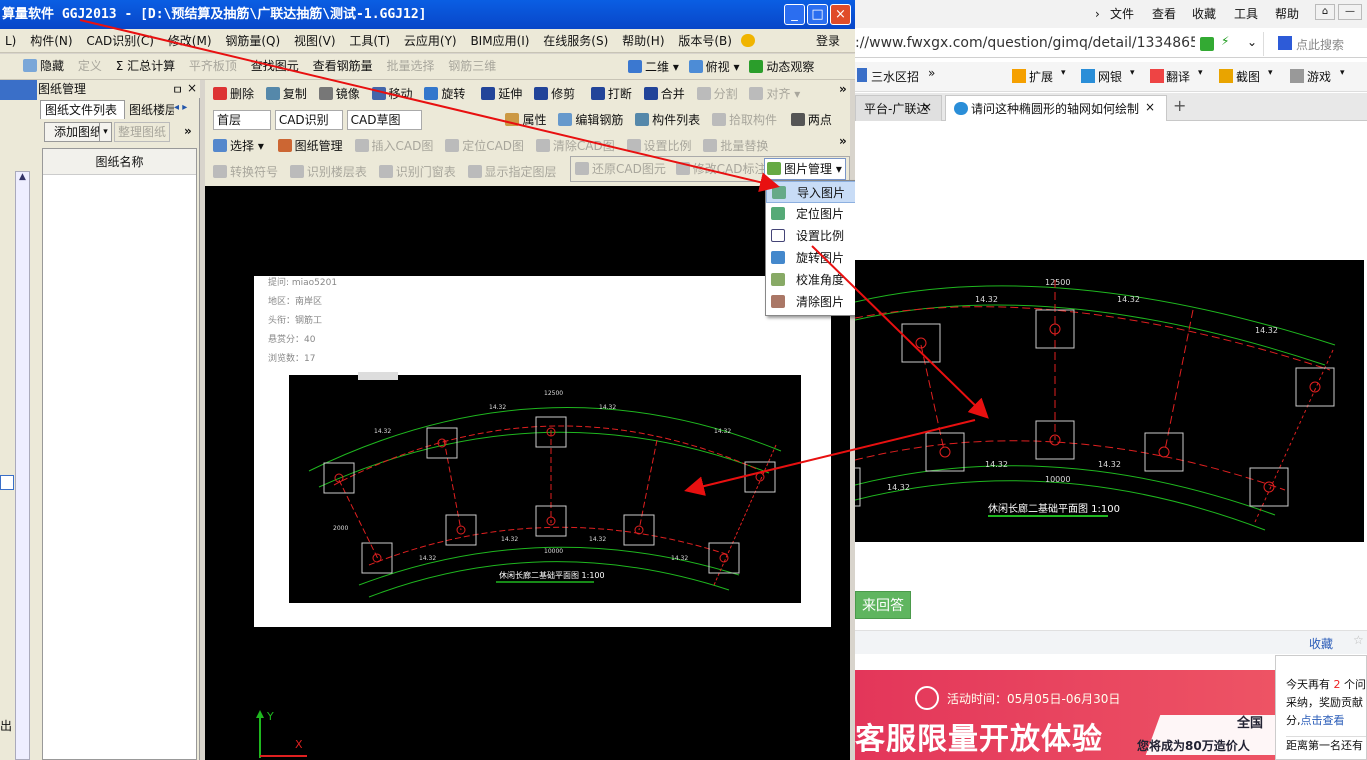 The image size is (1367, 760). I want to click on helmet-icon, so click(747, 40).